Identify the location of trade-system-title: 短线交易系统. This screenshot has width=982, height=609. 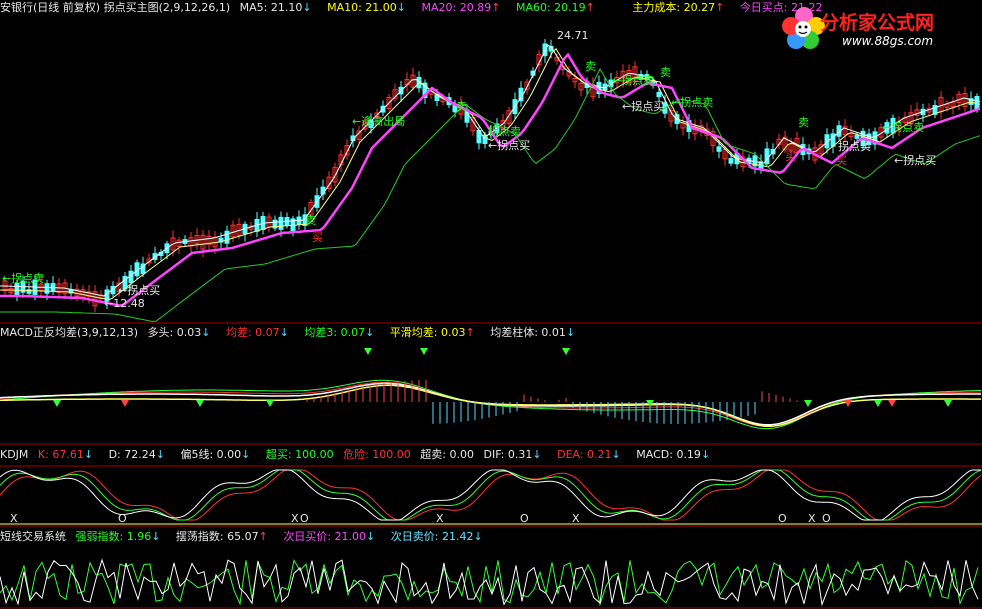
(33, 536).